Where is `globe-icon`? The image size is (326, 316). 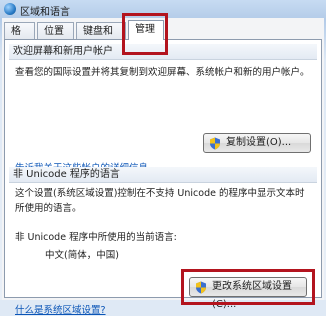
globe-icon is located at coordinates (10, 9).